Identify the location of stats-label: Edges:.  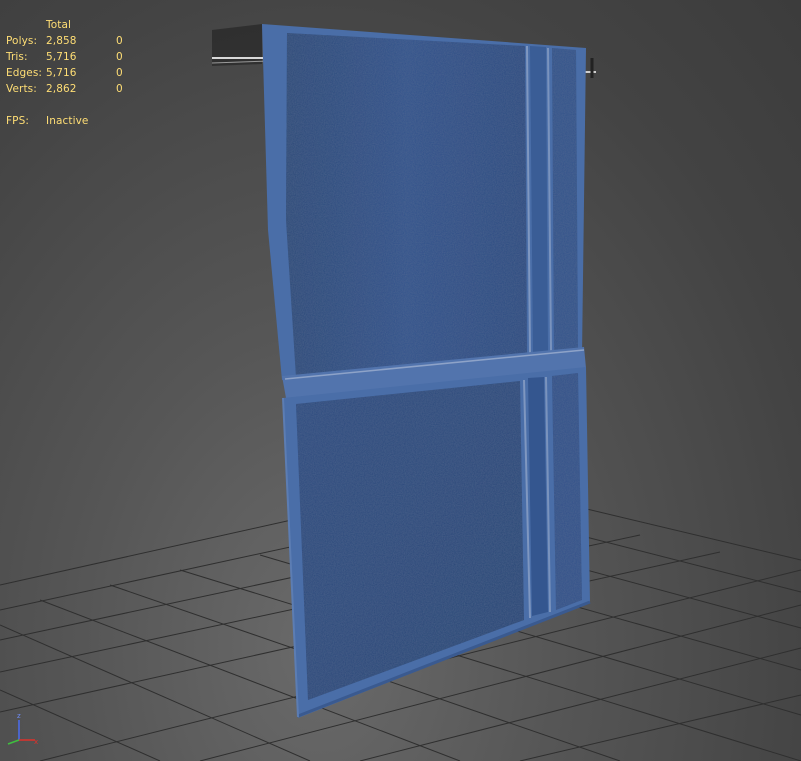
(24, 73).